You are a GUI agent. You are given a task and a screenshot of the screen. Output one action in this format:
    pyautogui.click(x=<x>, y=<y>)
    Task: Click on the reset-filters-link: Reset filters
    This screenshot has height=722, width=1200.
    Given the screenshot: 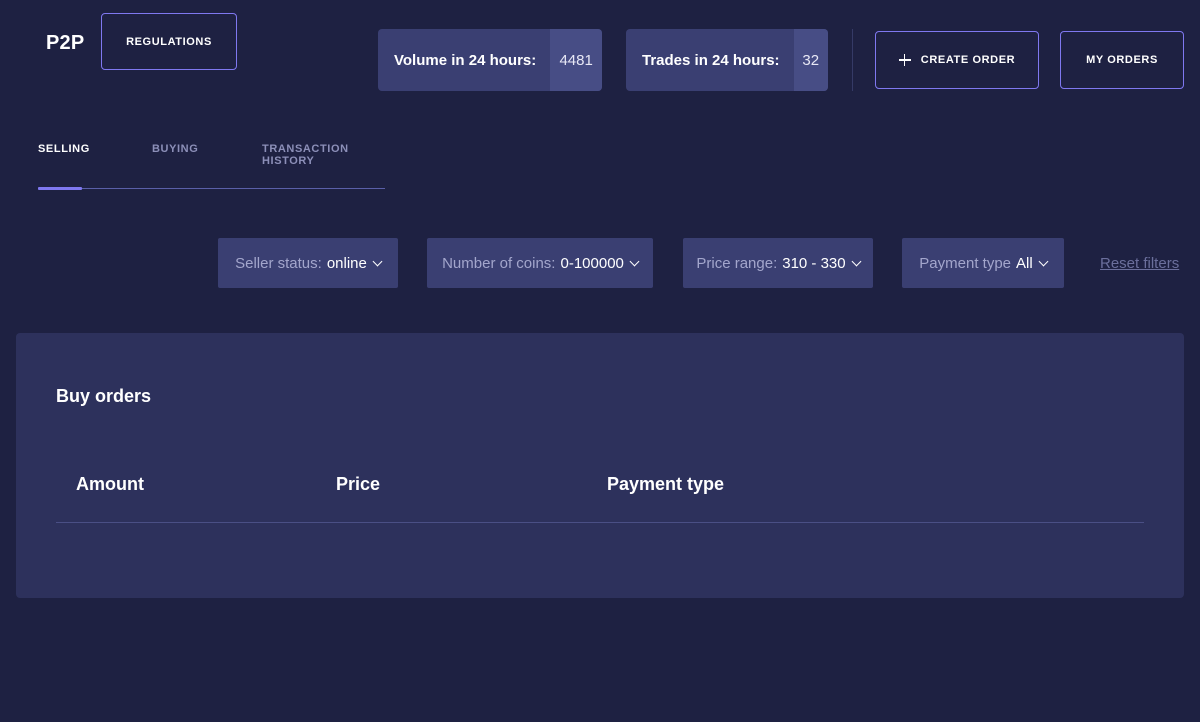 What is the action you would take?
    pyautogui.click(x=1139, y=263)
    